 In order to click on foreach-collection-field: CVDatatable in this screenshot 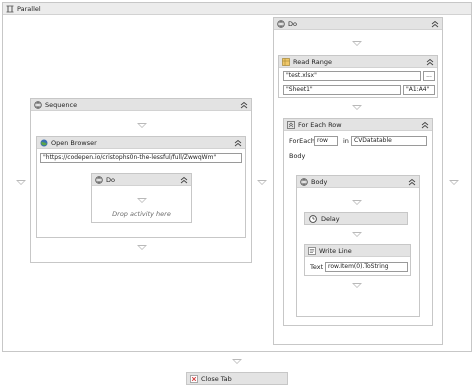, I will do `click(389, 141)`.